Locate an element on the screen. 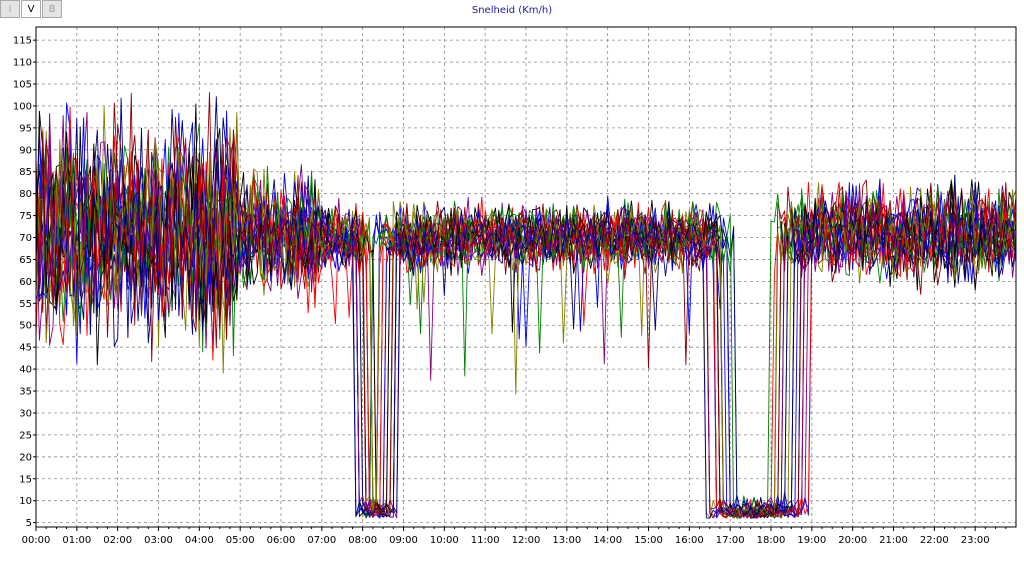  x-tick-label: 23:00 is located at coordinates (975, 540).